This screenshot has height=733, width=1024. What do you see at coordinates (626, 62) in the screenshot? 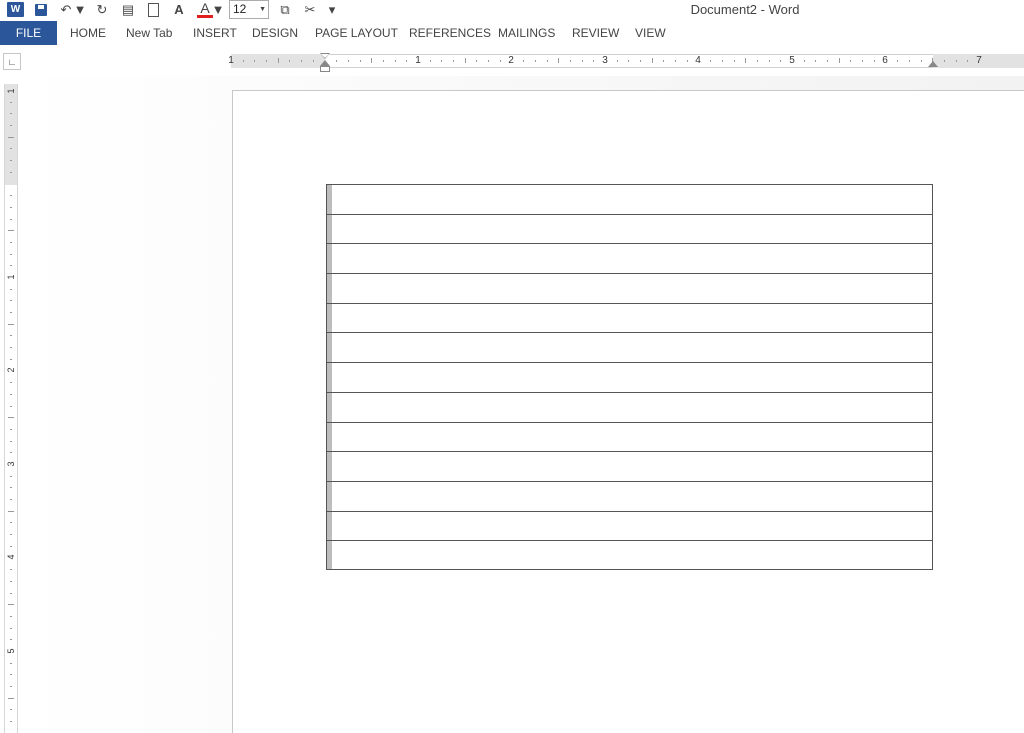
I see `horizontal-ruler: 1 1 2 3 4 5 6 7` at bounding box center [626, 62].